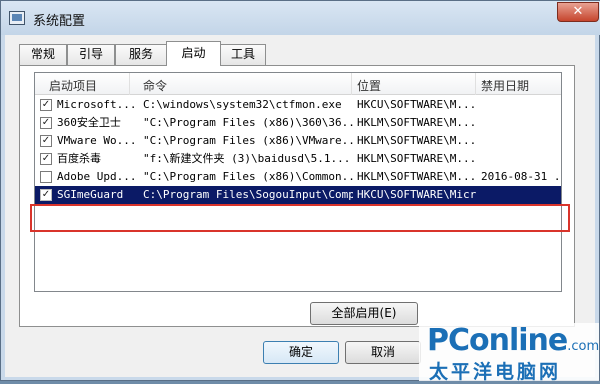 The image size is (600, 384). Describe the element at coordinates (495, 372) in the screenshot. I see `watermark-subtitle: 太平洋电脑网` at that location.